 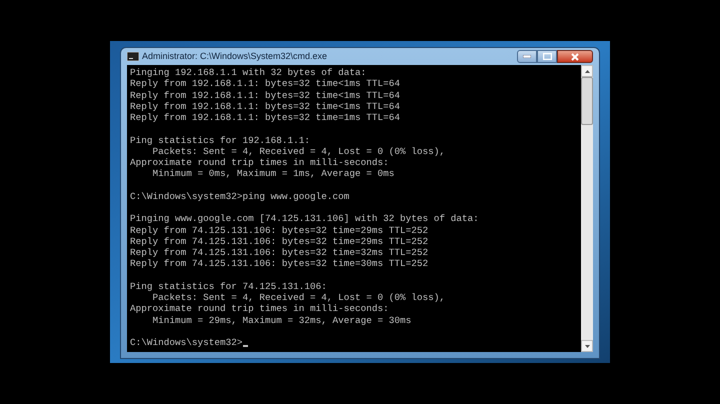 I want to click on down-arrow-icon, so click(x=587, y=346).